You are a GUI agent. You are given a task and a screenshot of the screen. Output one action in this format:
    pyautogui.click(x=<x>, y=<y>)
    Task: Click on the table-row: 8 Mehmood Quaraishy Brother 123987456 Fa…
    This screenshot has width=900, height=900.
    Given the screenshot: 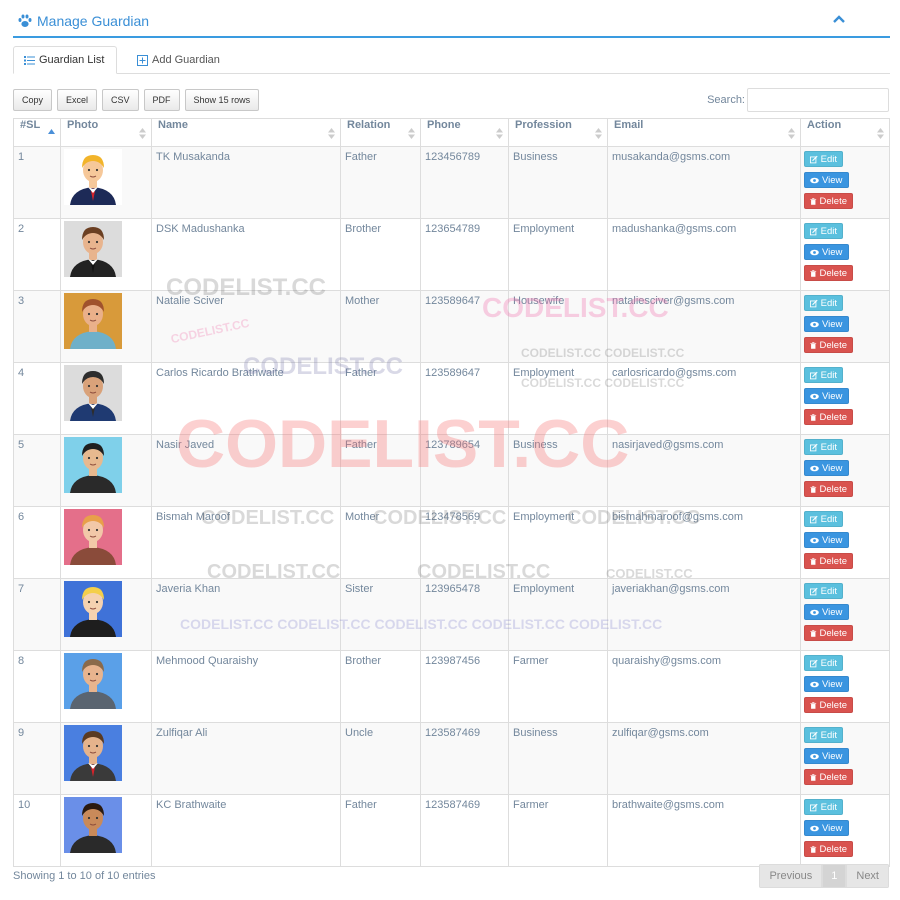 What is the action you would take?
    pyautogui.click(x=451, y=686)
    